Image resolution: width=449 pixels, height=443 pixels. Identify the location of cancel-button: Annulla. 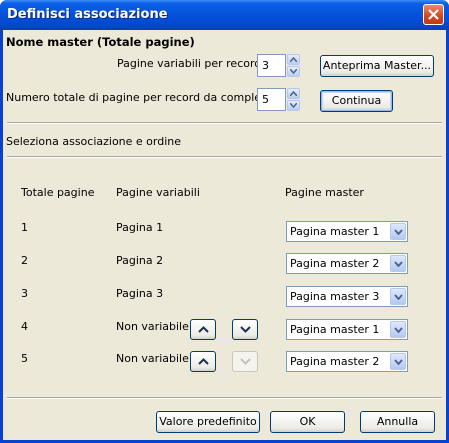
(397, 422).